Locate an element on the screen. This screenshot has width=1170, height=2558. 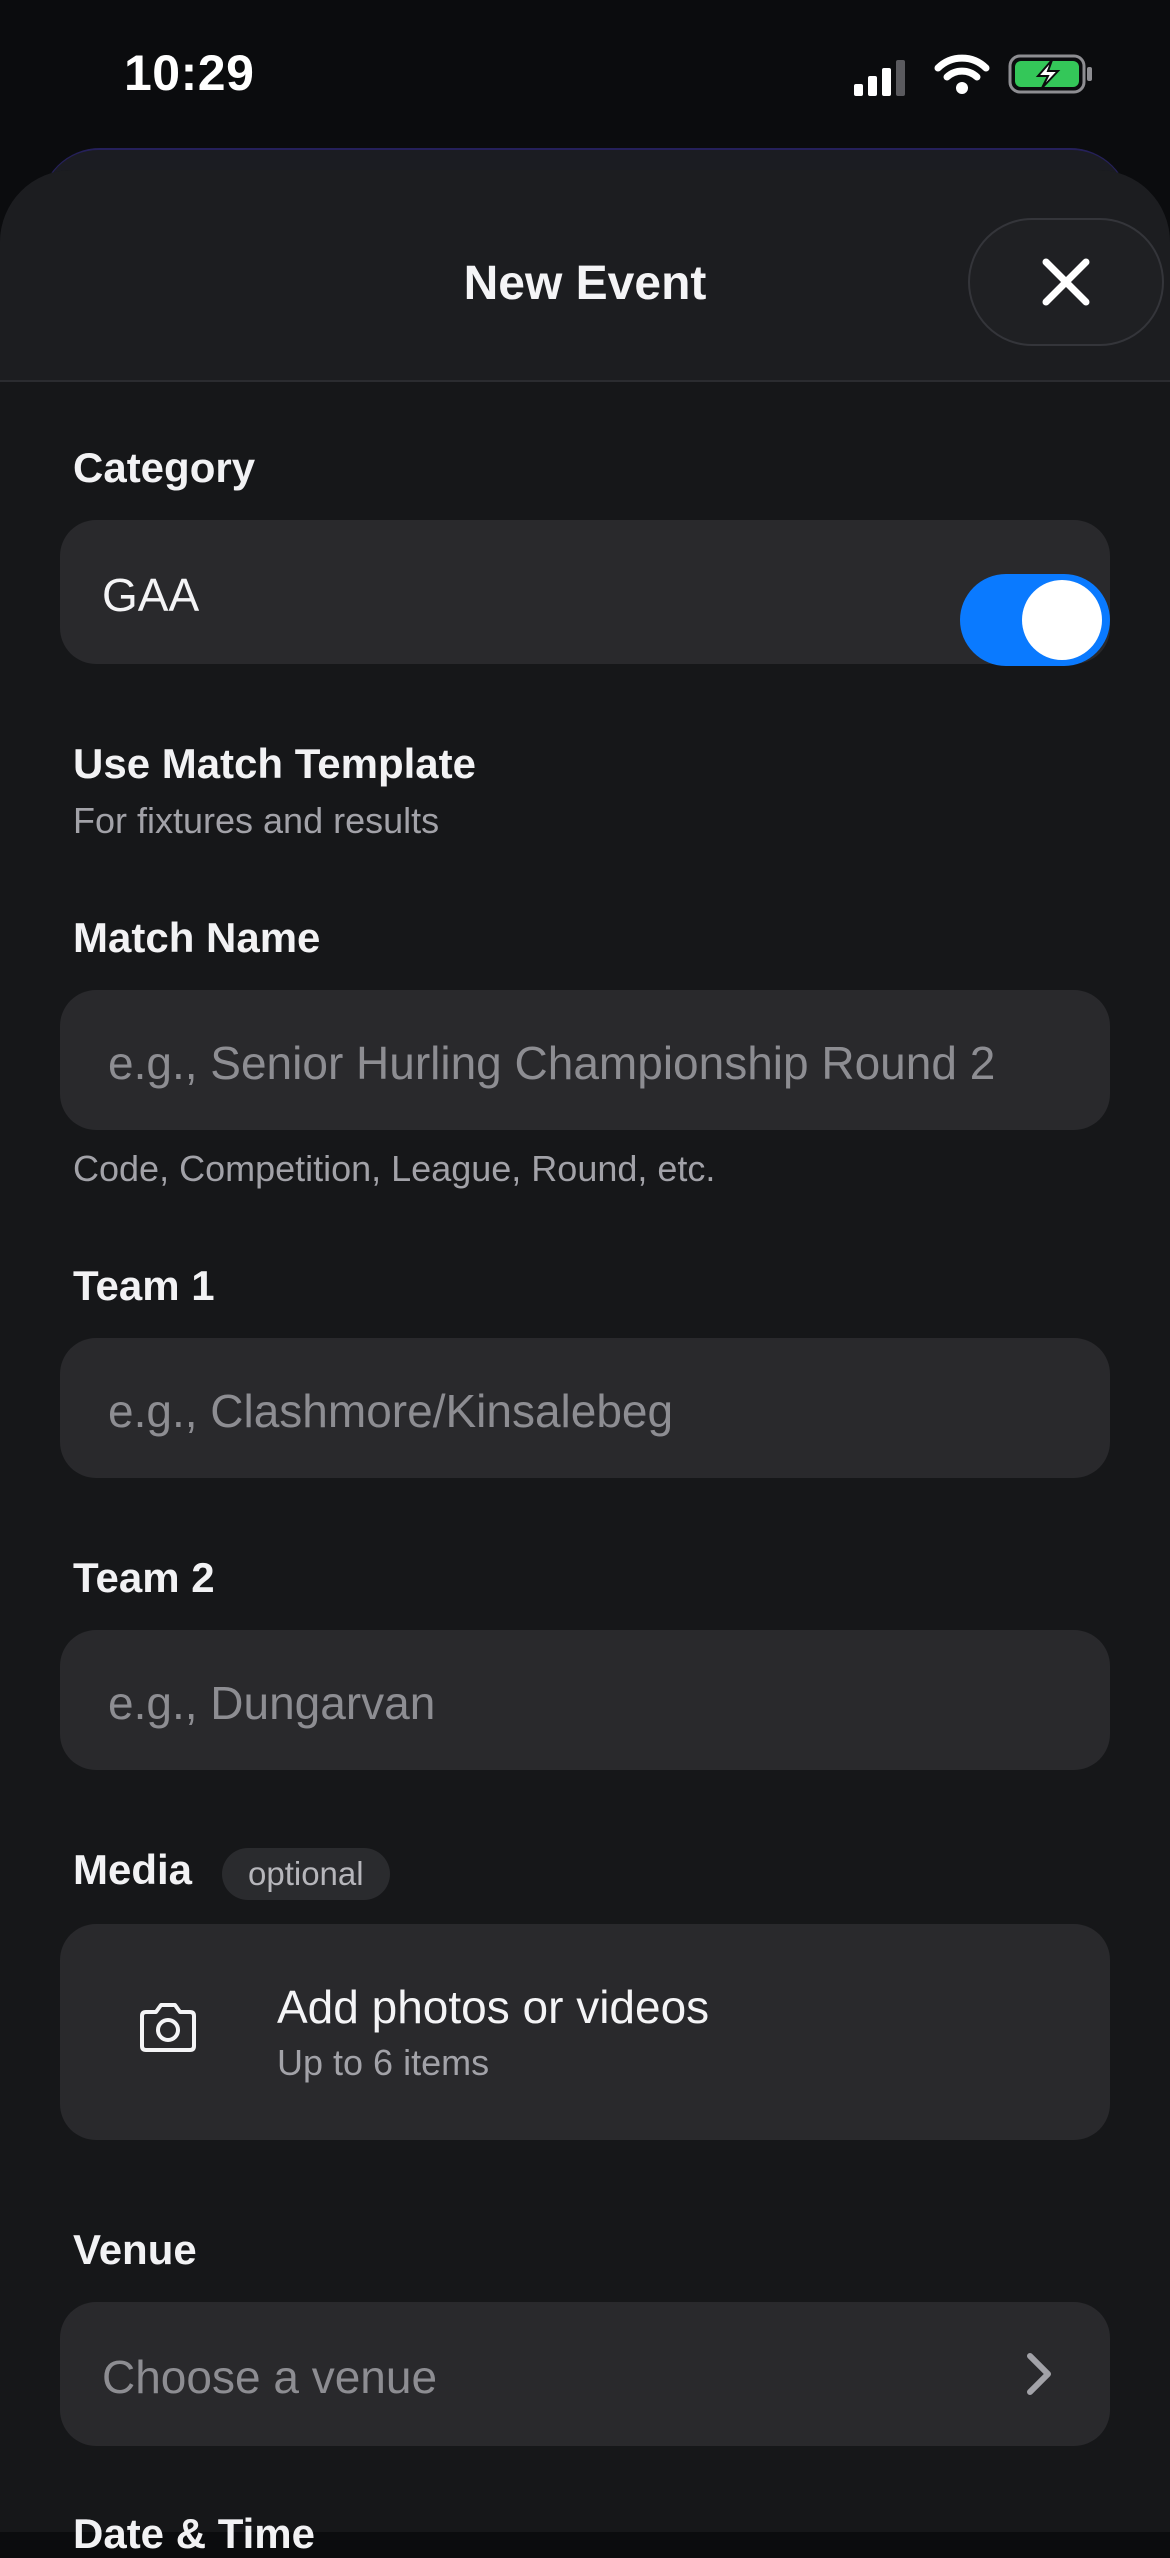
status-bar: 10:29 is located at coordinates (585, 75).